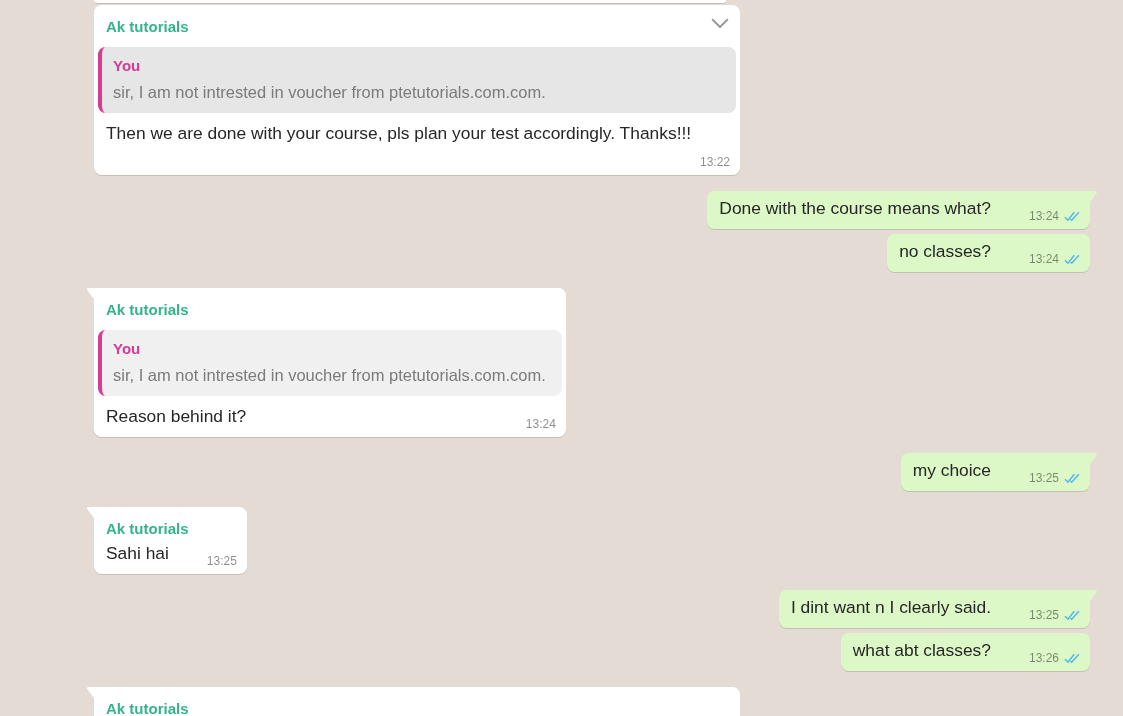 The image size is (1123, 716). I want to click on message-text: Reason behind it?, so click(176, 416).